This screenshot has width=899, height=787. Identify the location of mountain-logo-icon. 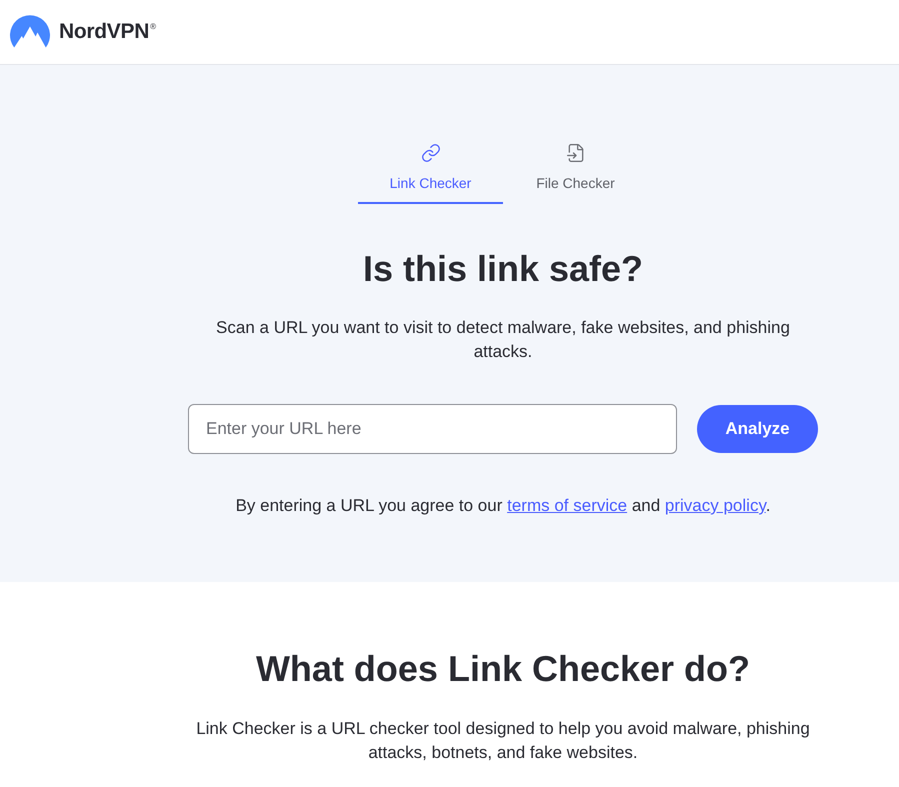
(30, 32).